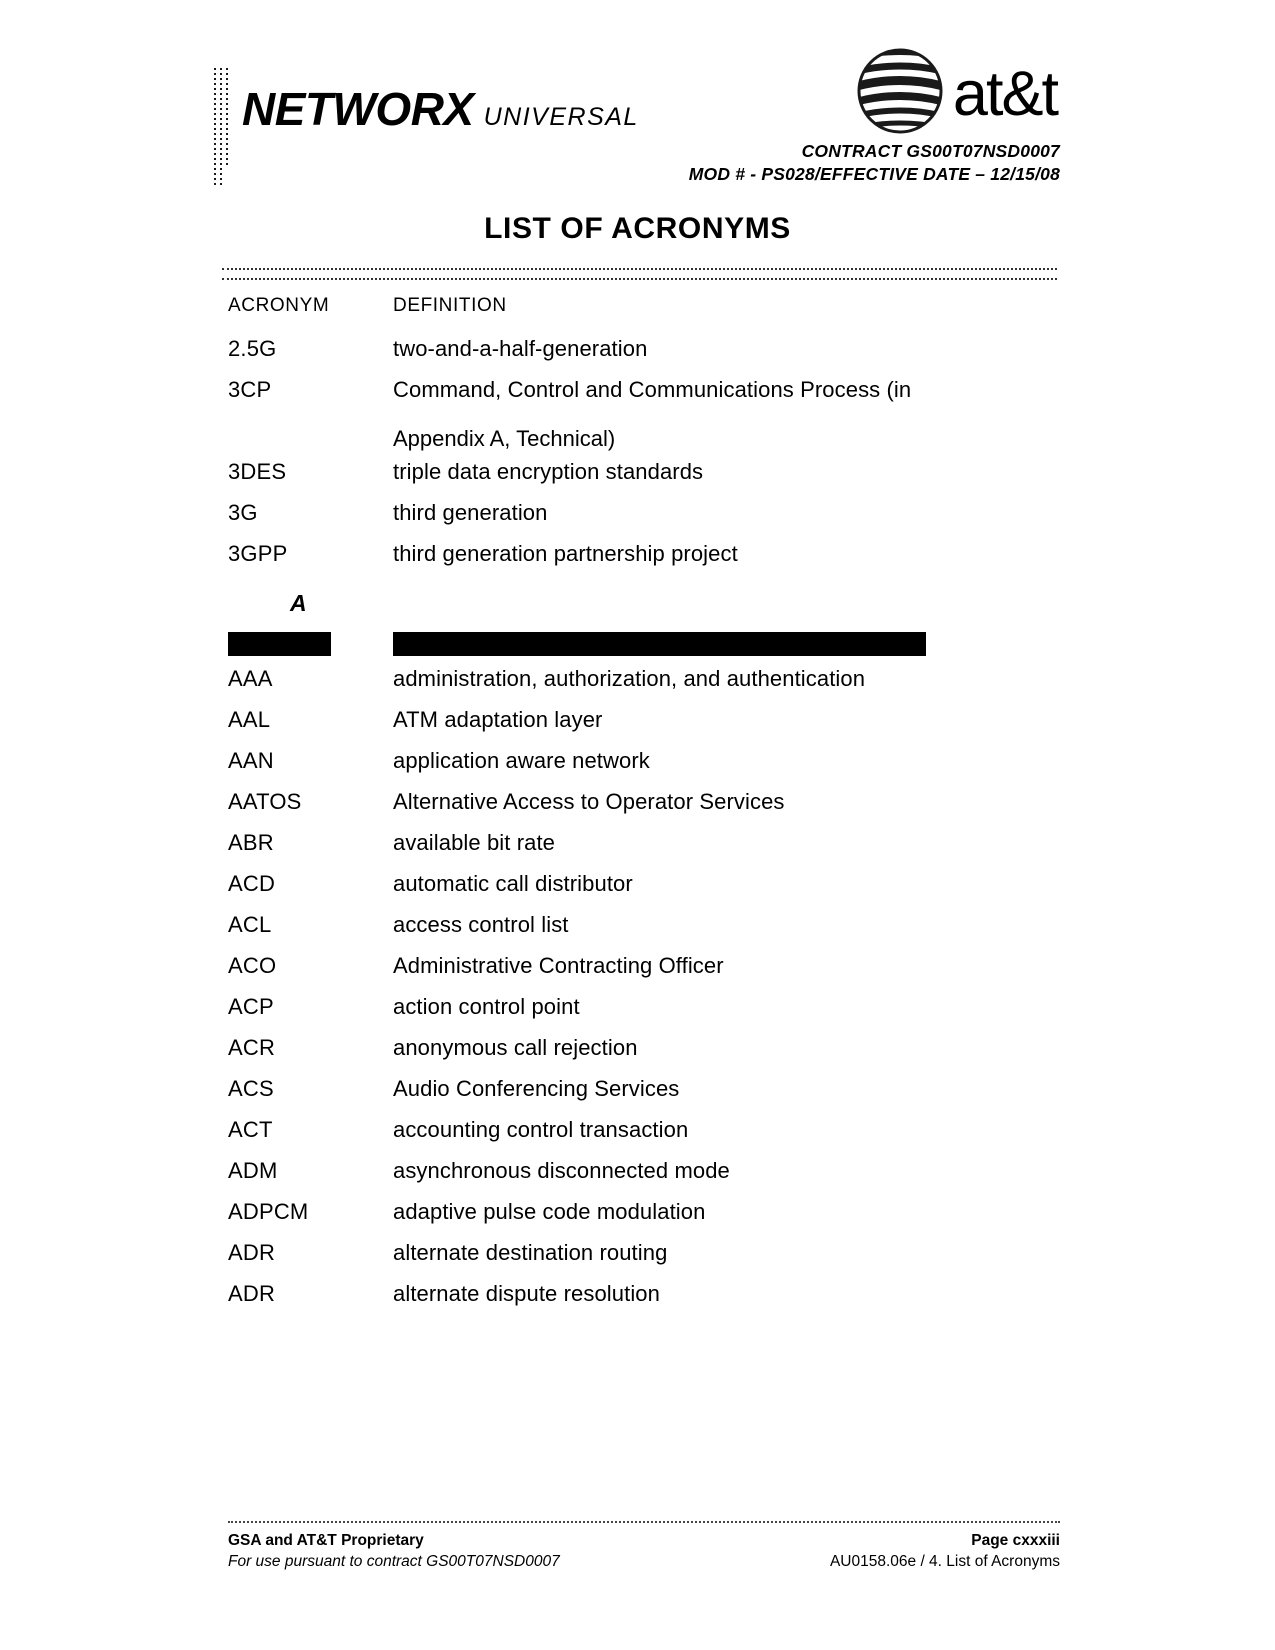  What do you see at coordinates (541, 1129) in the screenshot?
I see `definition-cell: accounting control transaction` at bounding box center [541, 1129].